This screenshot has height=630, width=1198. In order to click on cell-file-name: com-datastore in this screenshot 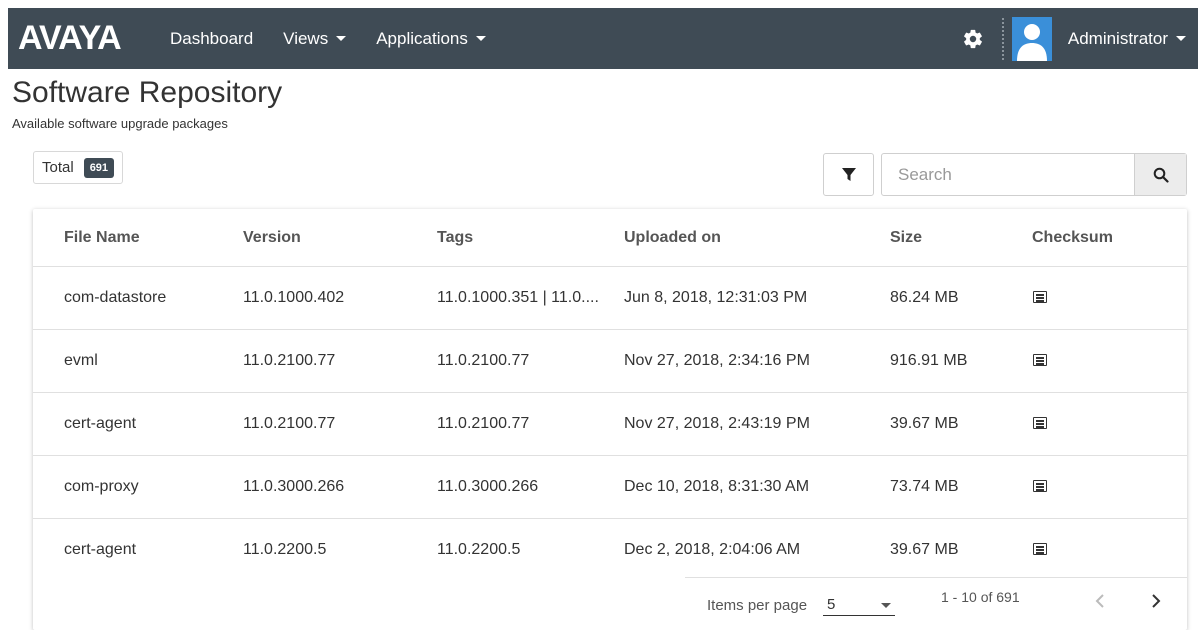, I will do `click(115, 297)`.